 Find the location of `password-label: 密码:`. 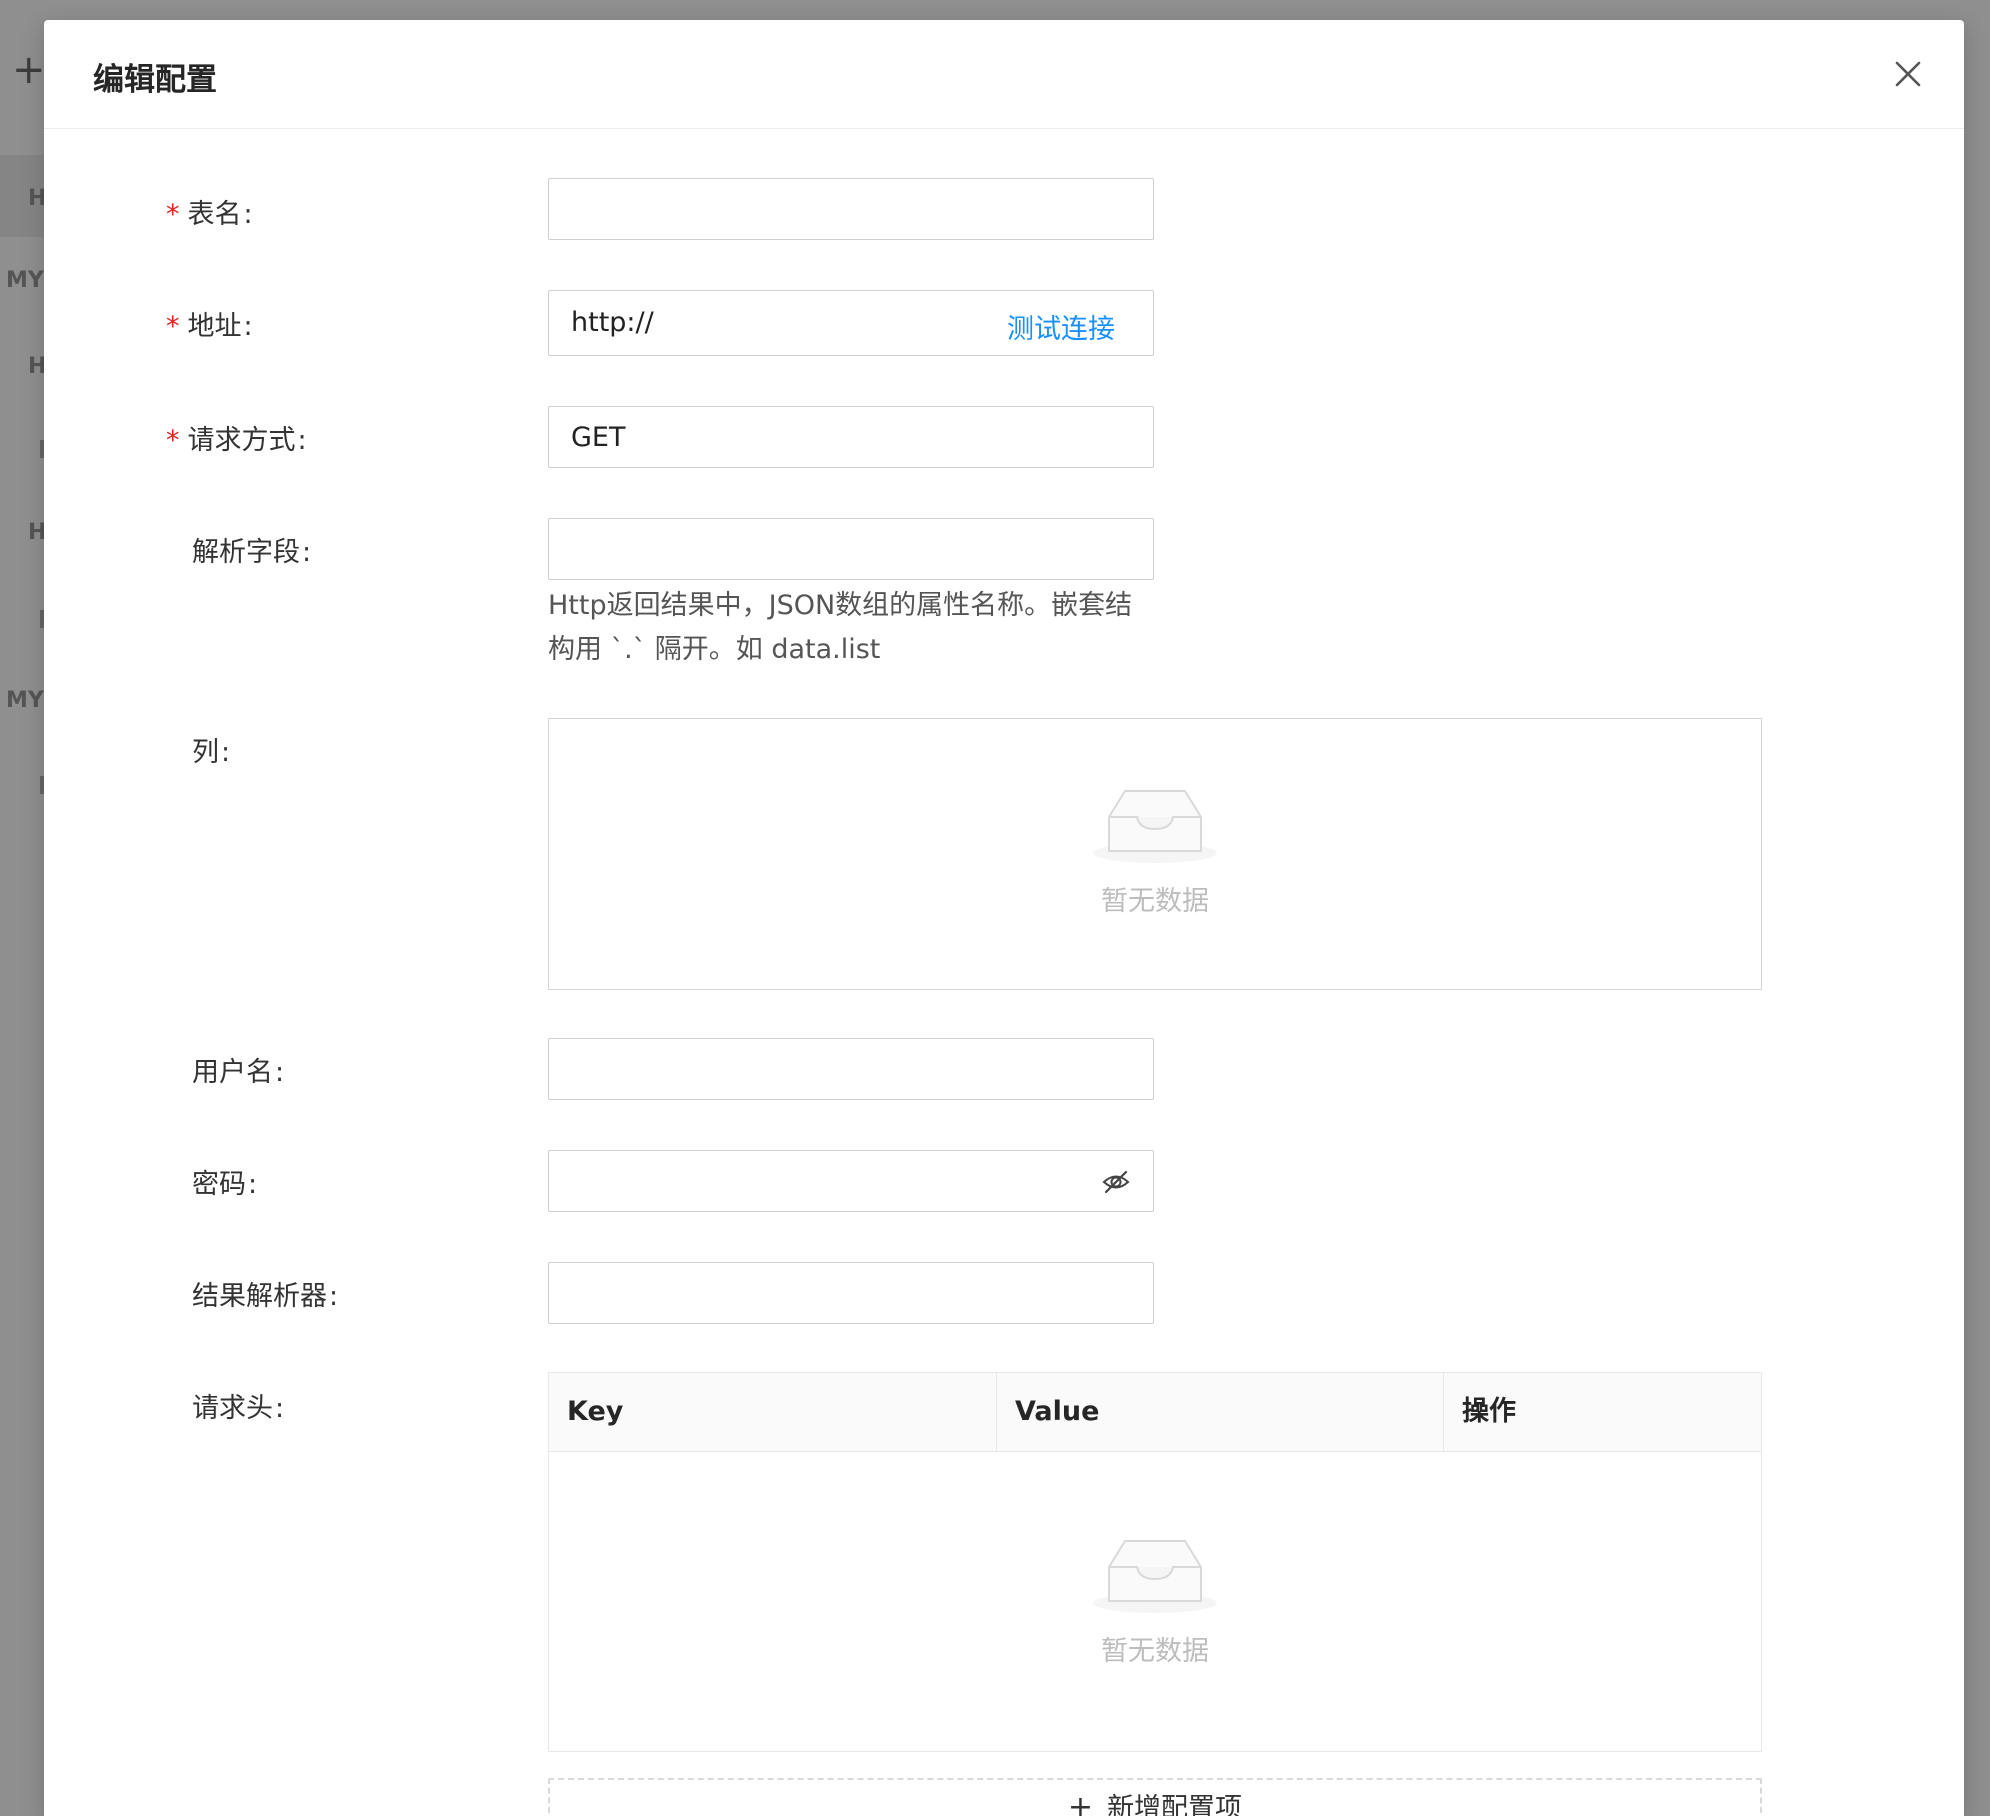

password-label: 密码: is located at coordinates (225, 1184).